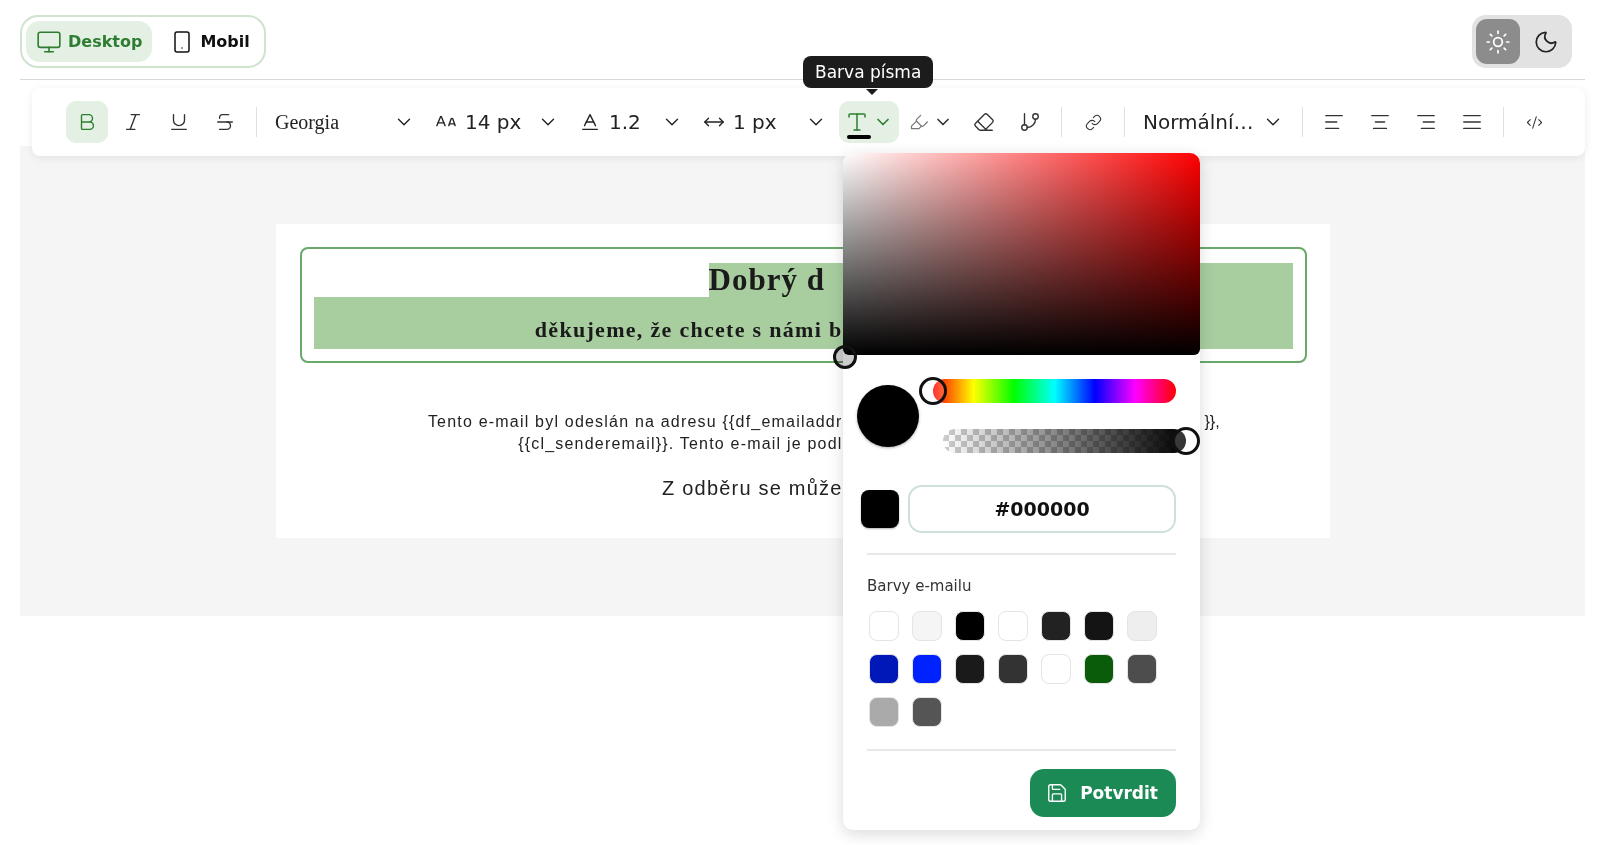  Describe the element at coordinates (1093, 122) in the screenshot. I see `link-icon` at that location.